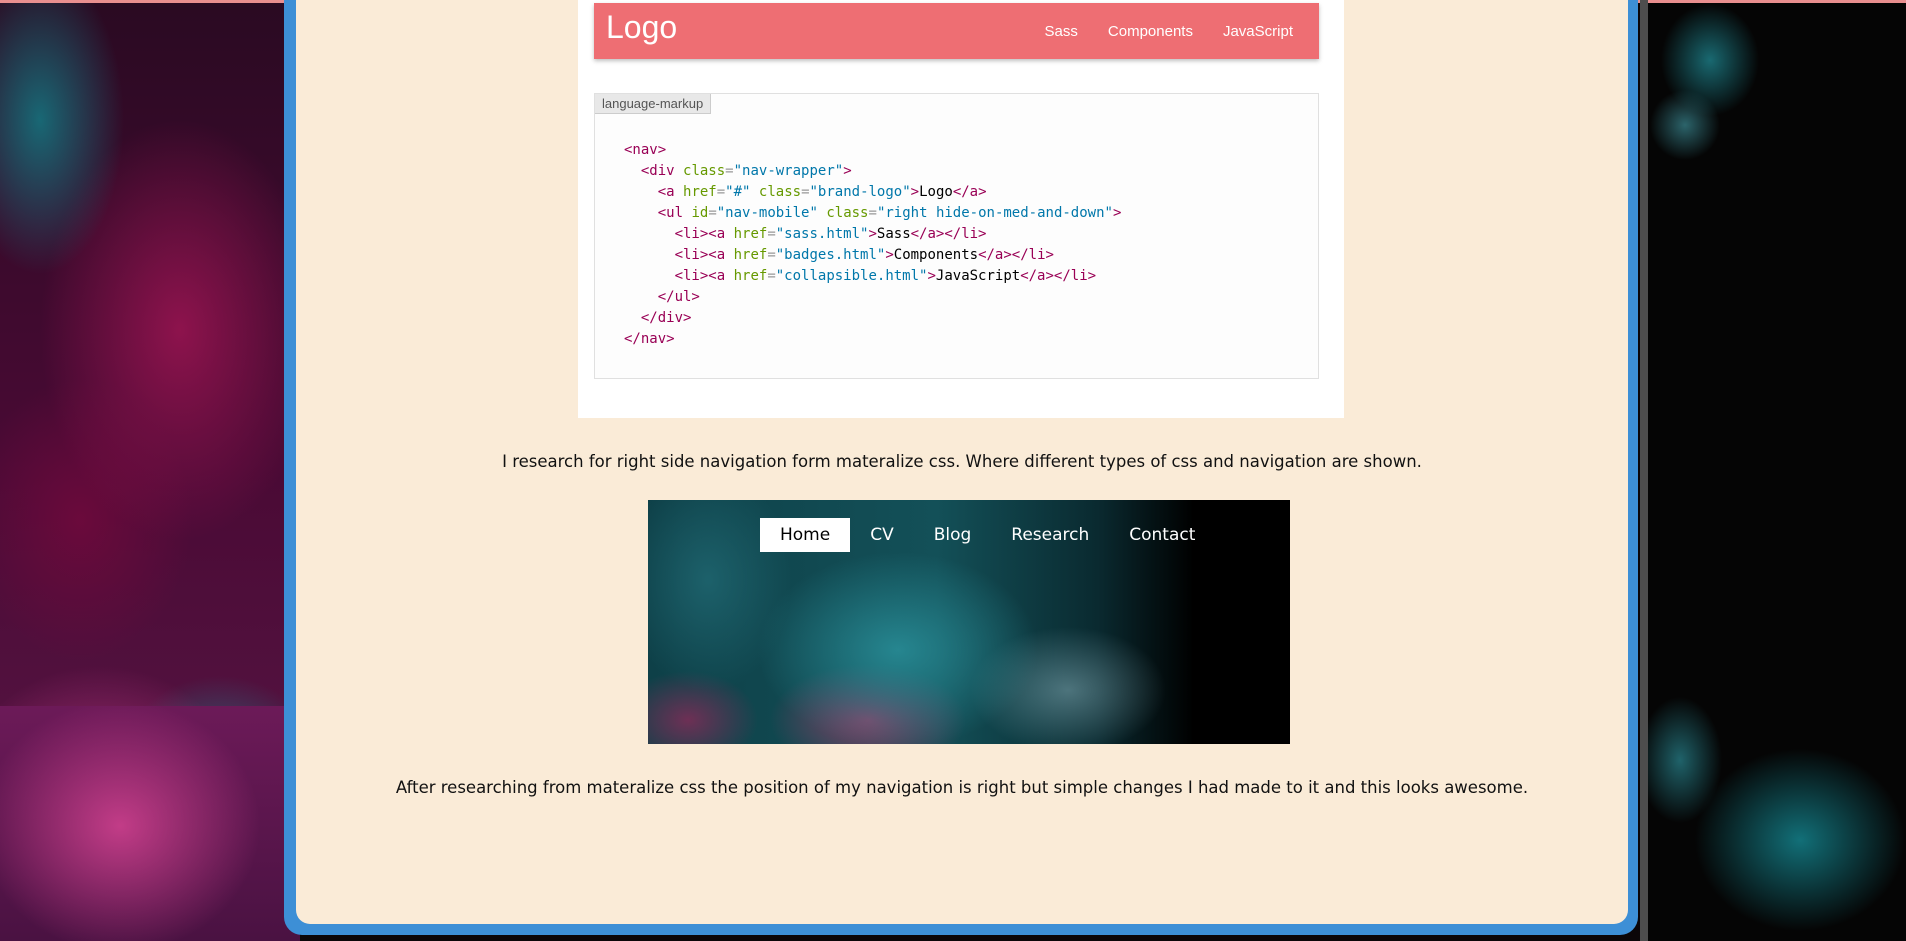  What do you see at coordinates (969, 622) in the screenshot?
I see `site-navigation-preview: Home CV Blog Research Contact` at bounding box center [969, 622].